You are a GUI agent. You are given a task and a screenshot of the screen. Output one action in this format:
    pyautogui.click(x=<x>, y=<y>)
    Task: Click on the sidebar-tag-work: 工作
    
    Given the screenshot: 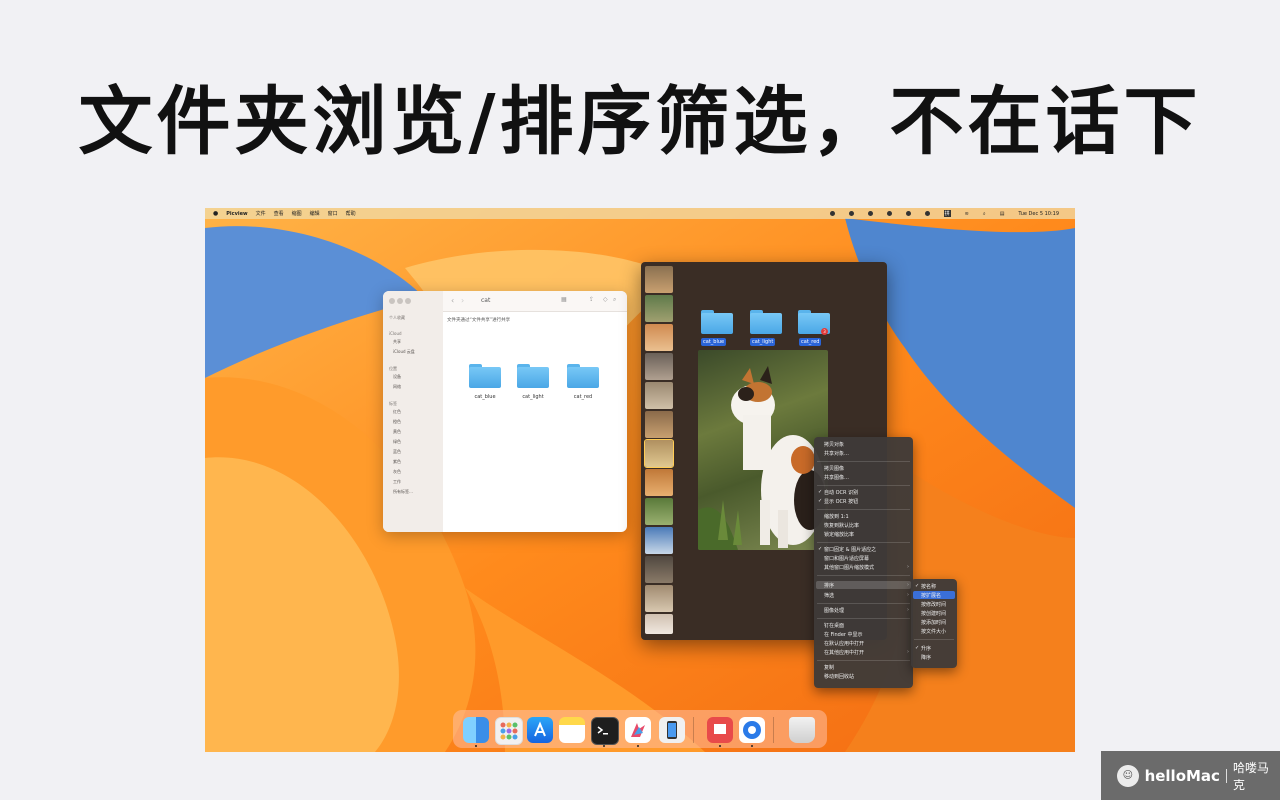 What is the action you would take?
    pyautogui.click(x=397, y=482)
    